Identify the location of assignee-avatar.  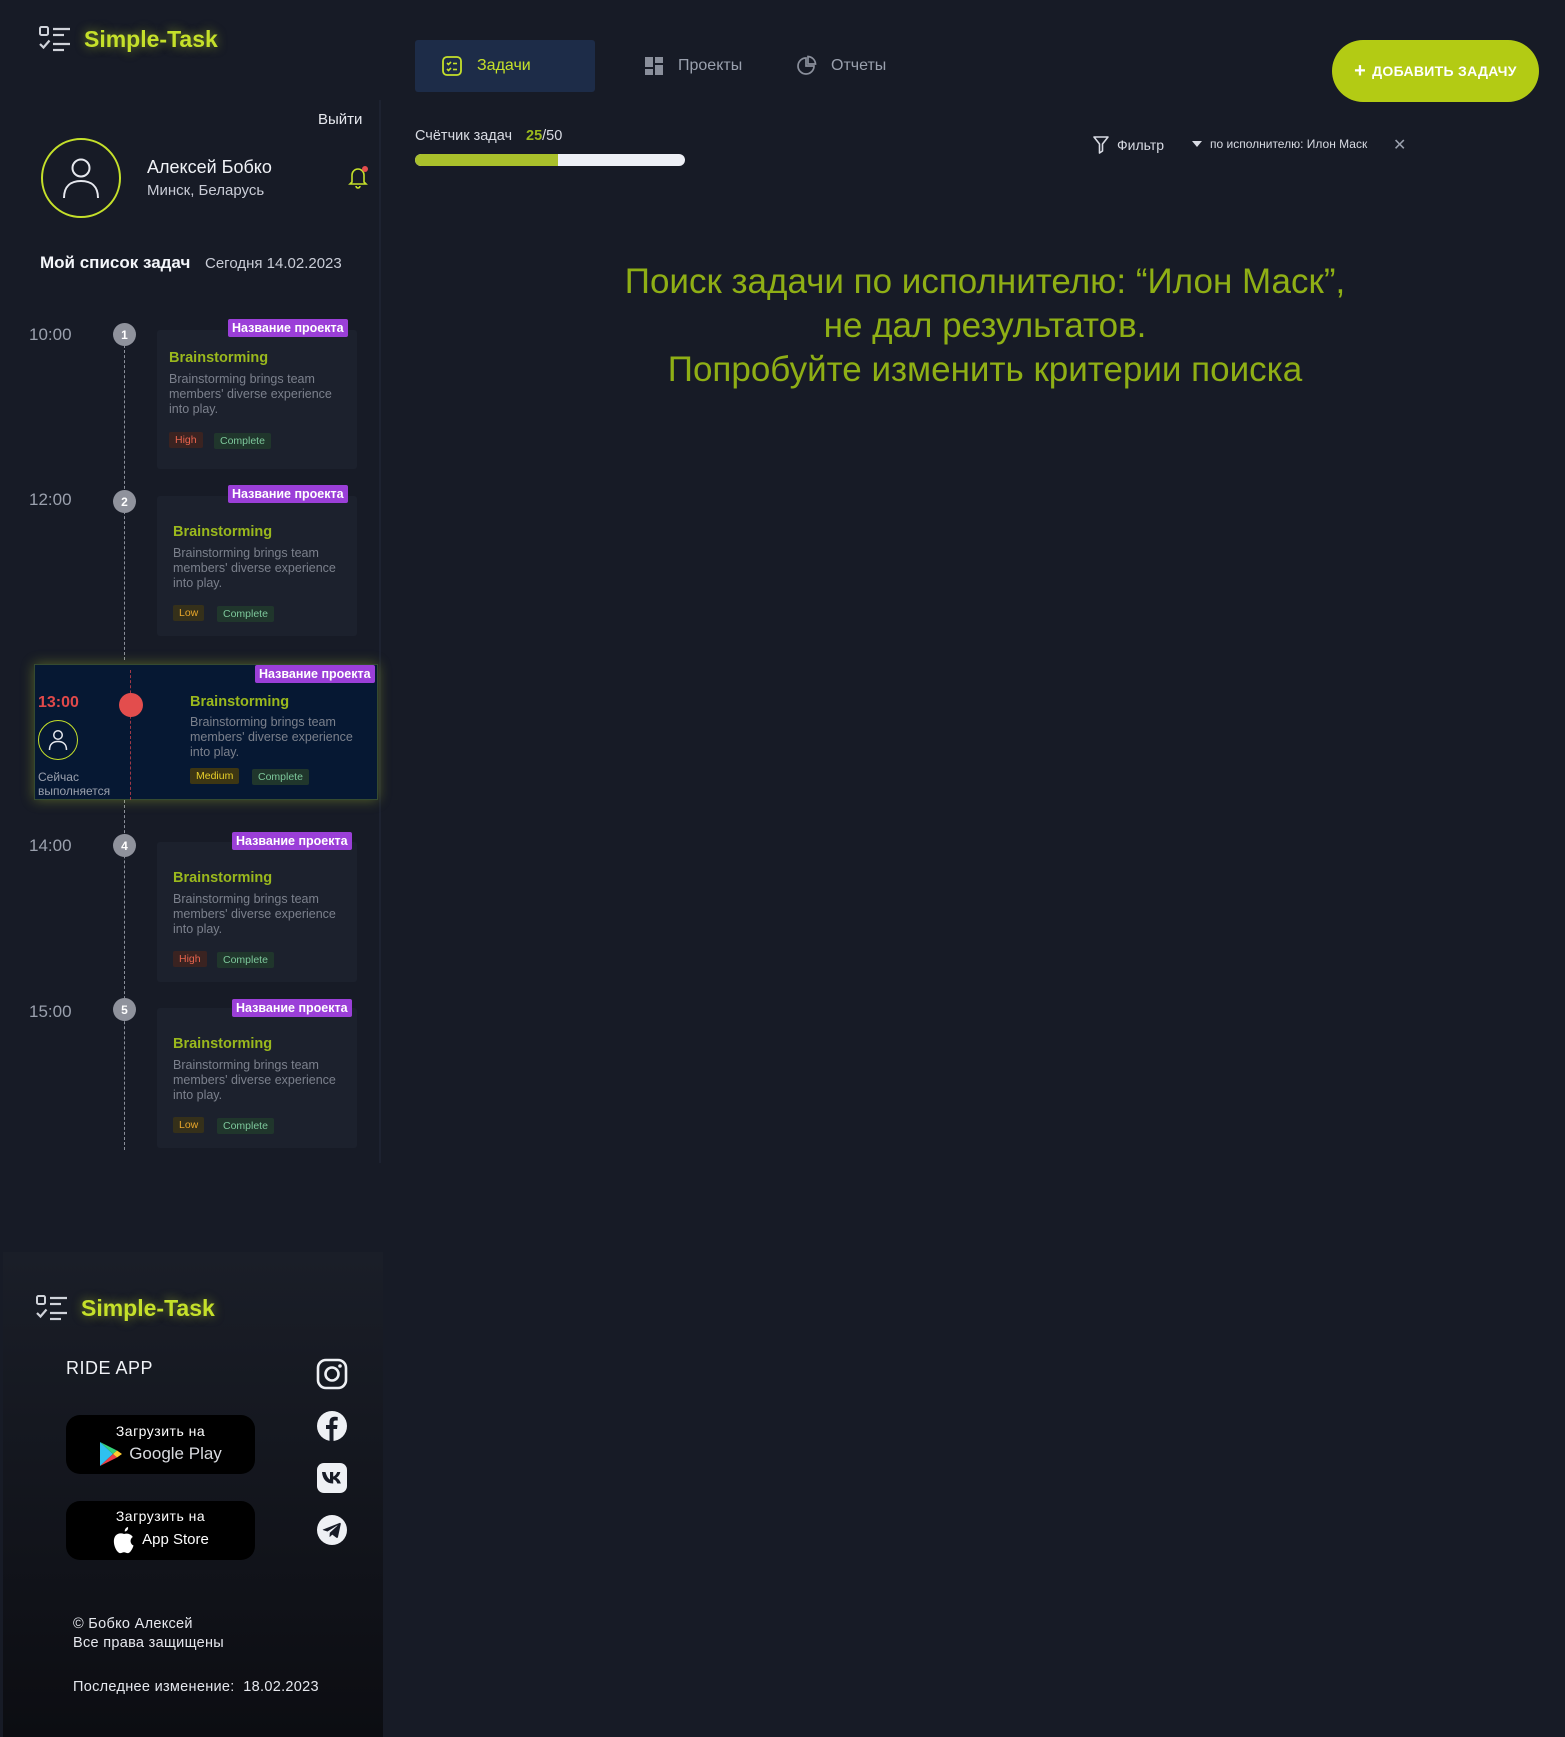
(58, 740).